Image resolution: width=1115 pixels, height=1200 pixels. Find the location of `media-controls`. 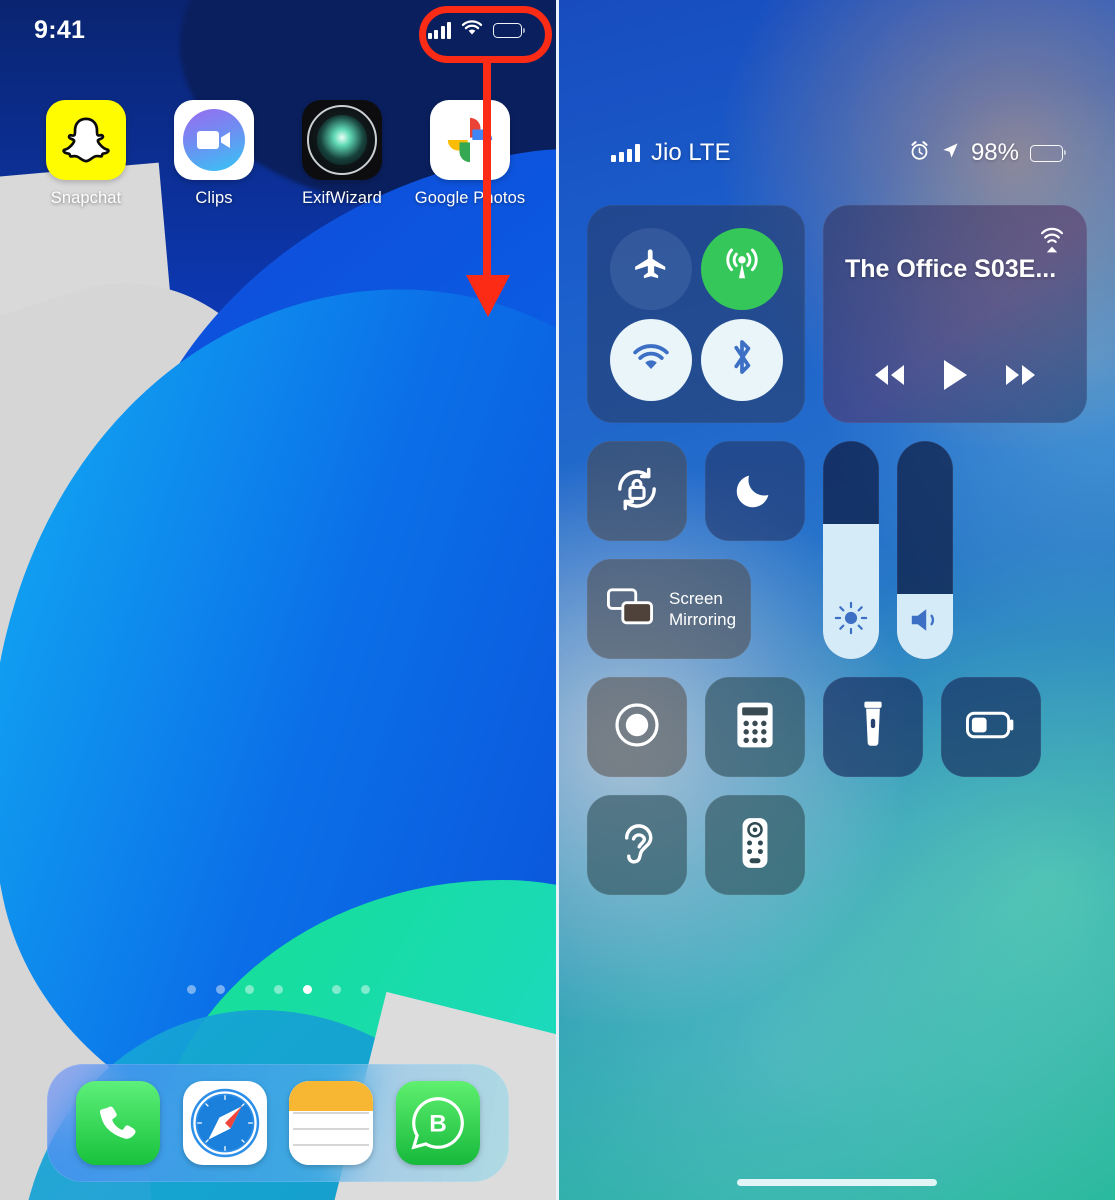

media-controls is located at coordinates (955, 377).